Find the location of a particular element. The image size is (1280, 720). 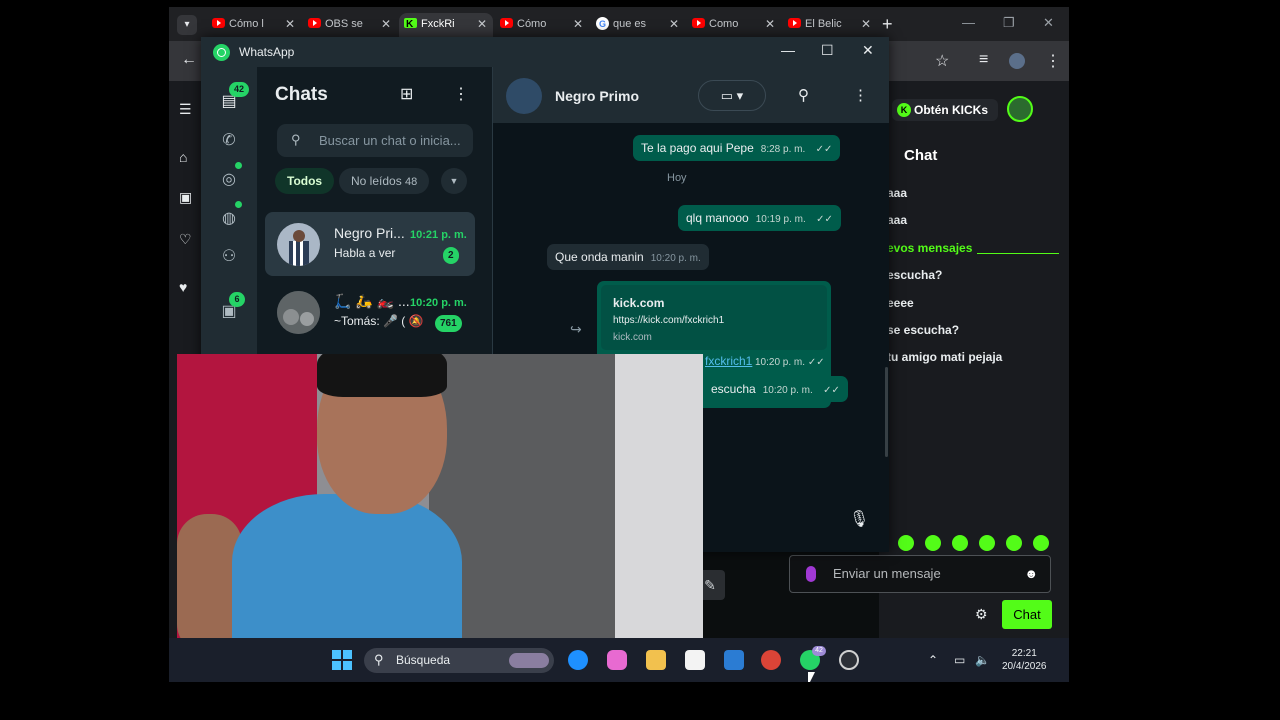

browse-icon: ▣ is located at coordinates (185, 197).